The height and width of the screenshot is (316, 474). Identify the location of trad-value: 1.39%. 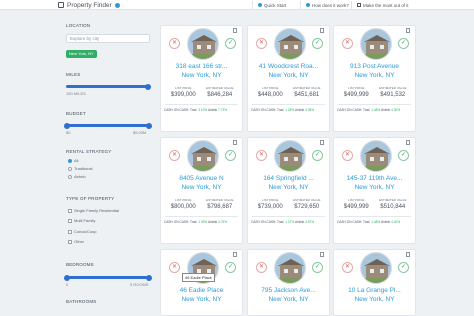
(203, 222).